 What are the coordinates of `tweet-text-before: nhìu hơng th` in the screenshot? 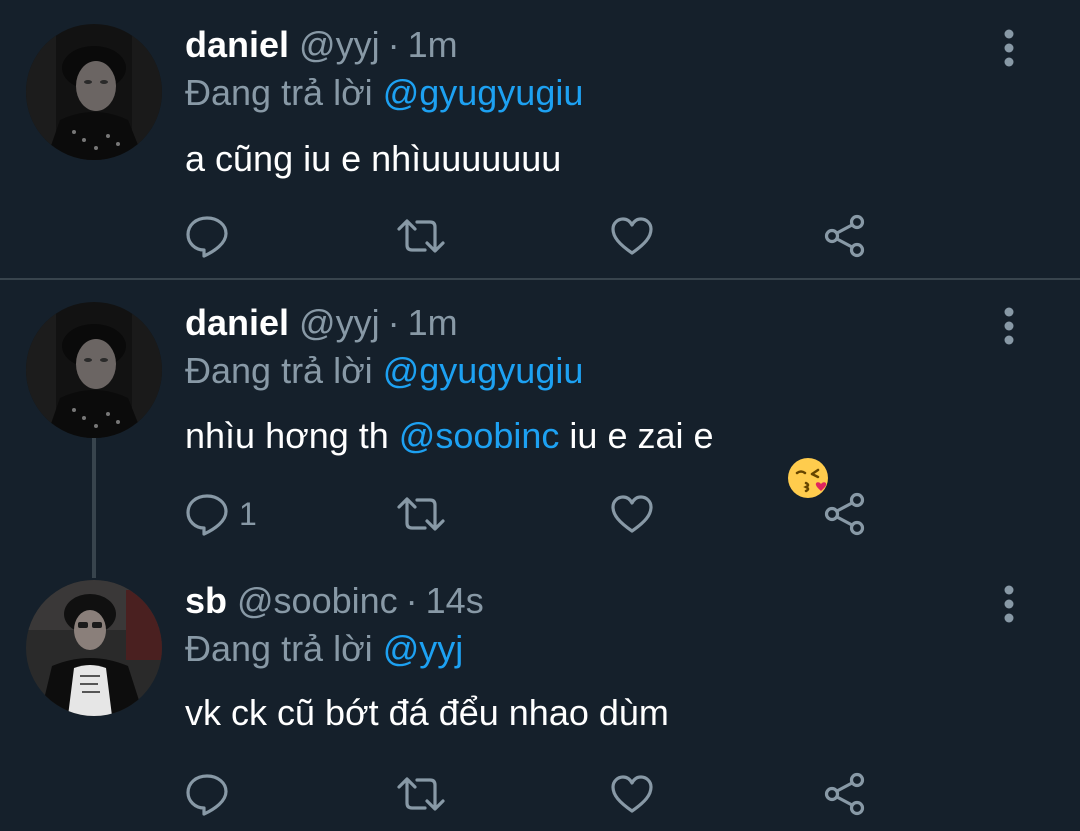 It's located at (292, 435).